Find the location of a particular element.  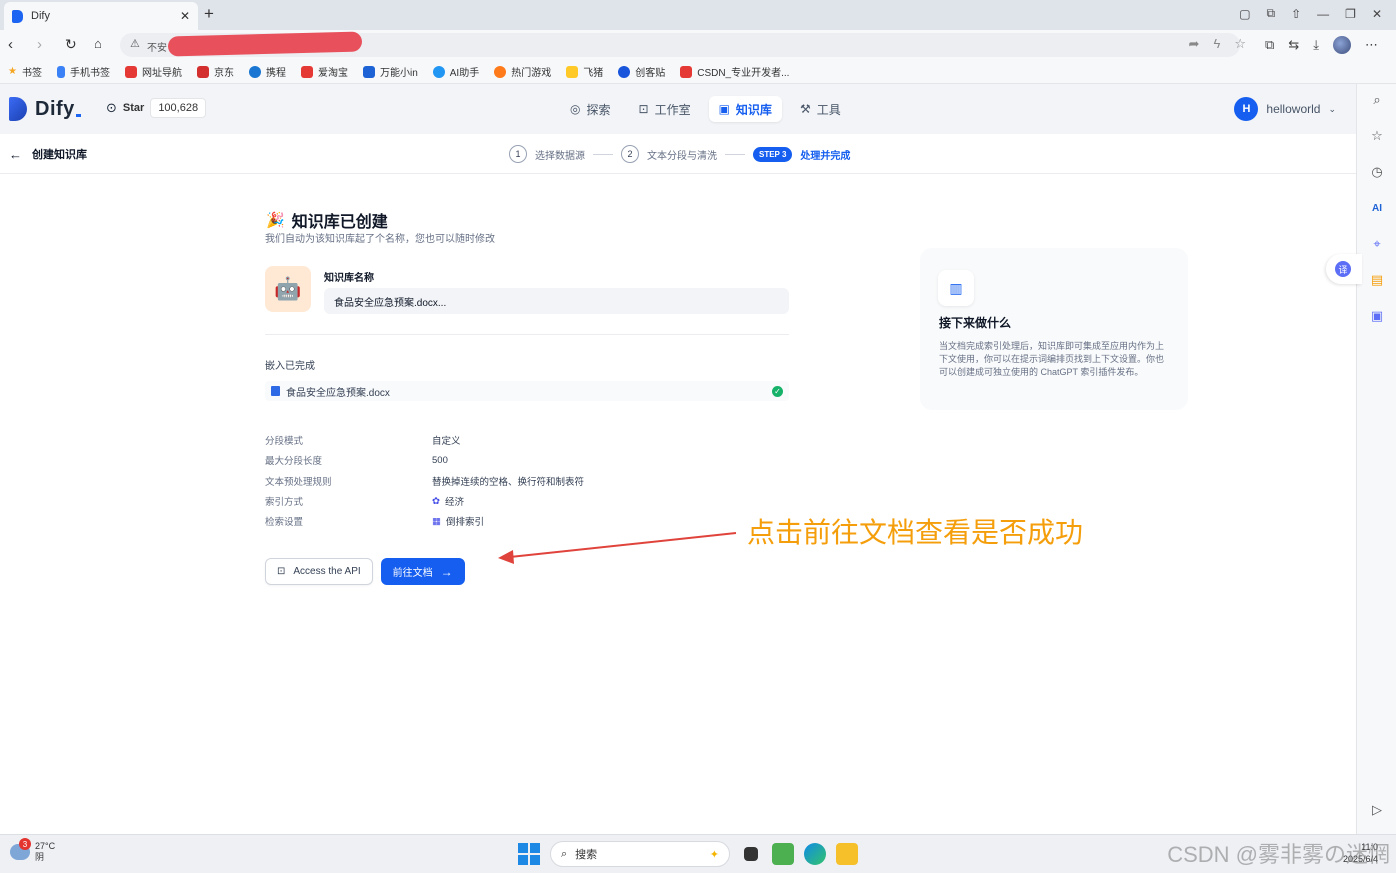

arrow-head is located at coordinates (506, 557).